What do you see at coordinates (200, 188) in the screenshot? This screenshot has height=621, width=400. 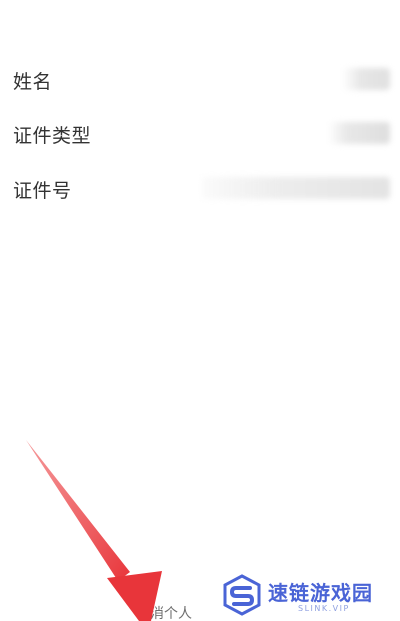 I see `field-row-id-number: 证件号` at bounding box center [200, 188].